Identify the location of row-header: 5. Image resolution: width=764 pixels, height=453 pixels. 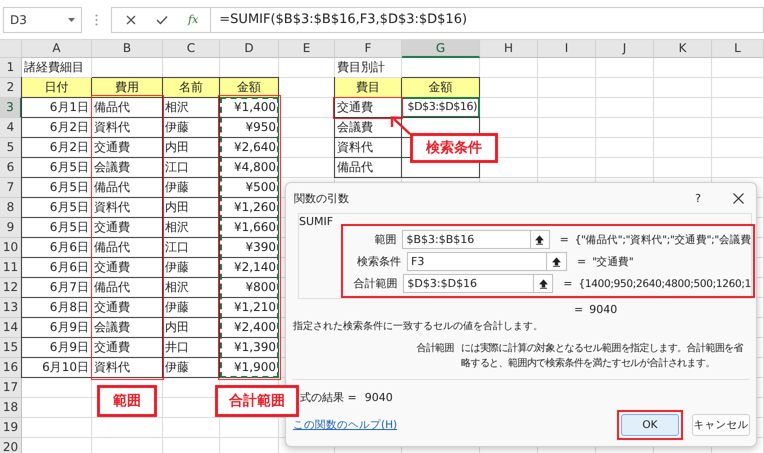
(11, 148).